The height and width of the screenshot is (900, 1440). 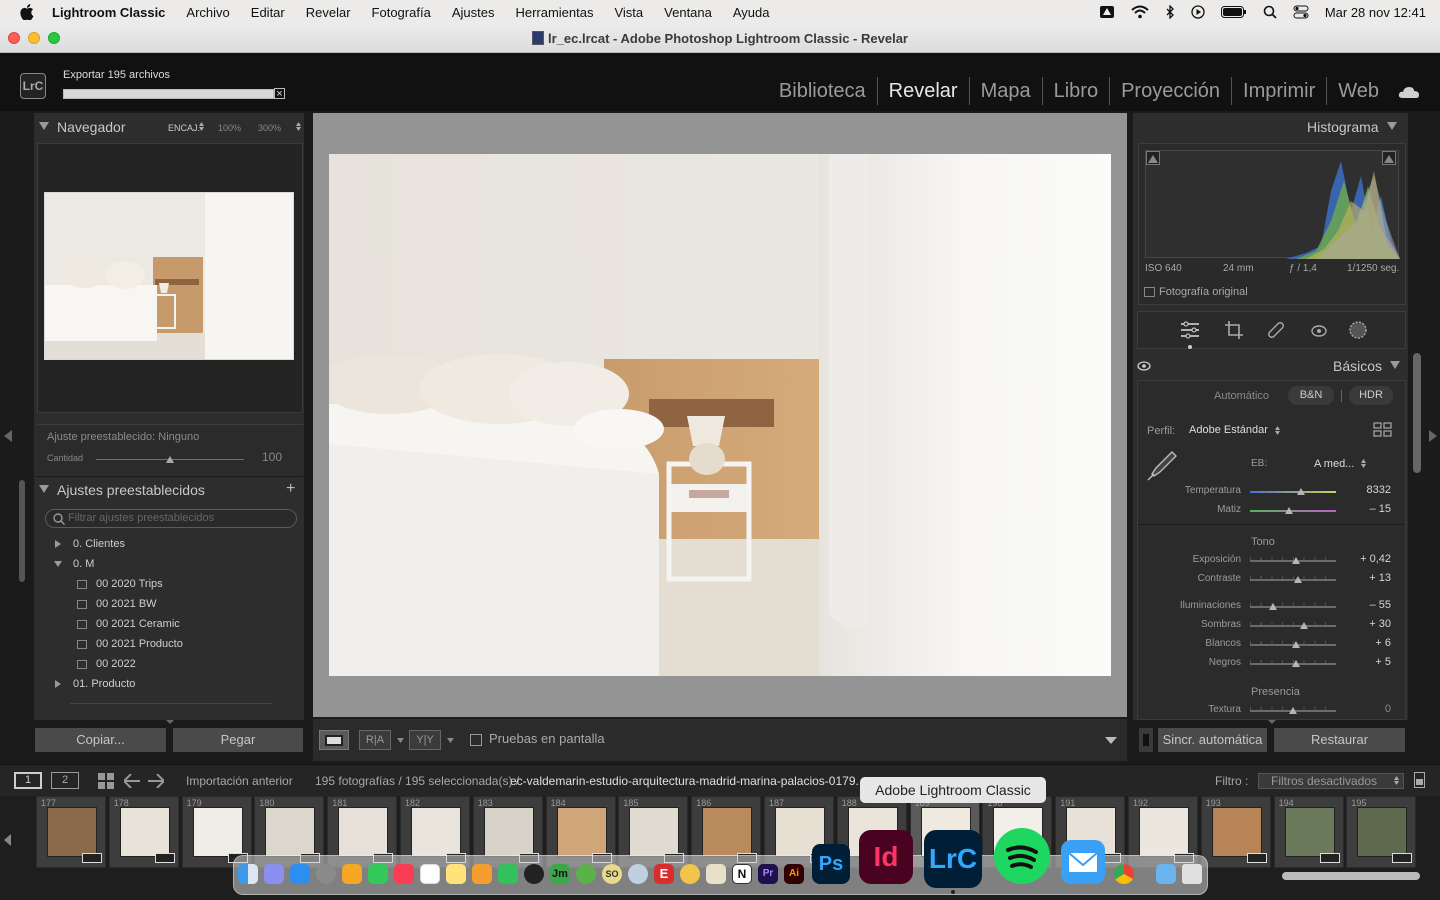 What do you see at coordinates (1276, 330) in the screenshot?
I see `healing-bandage-icon` at bounding box center [1276, 330].